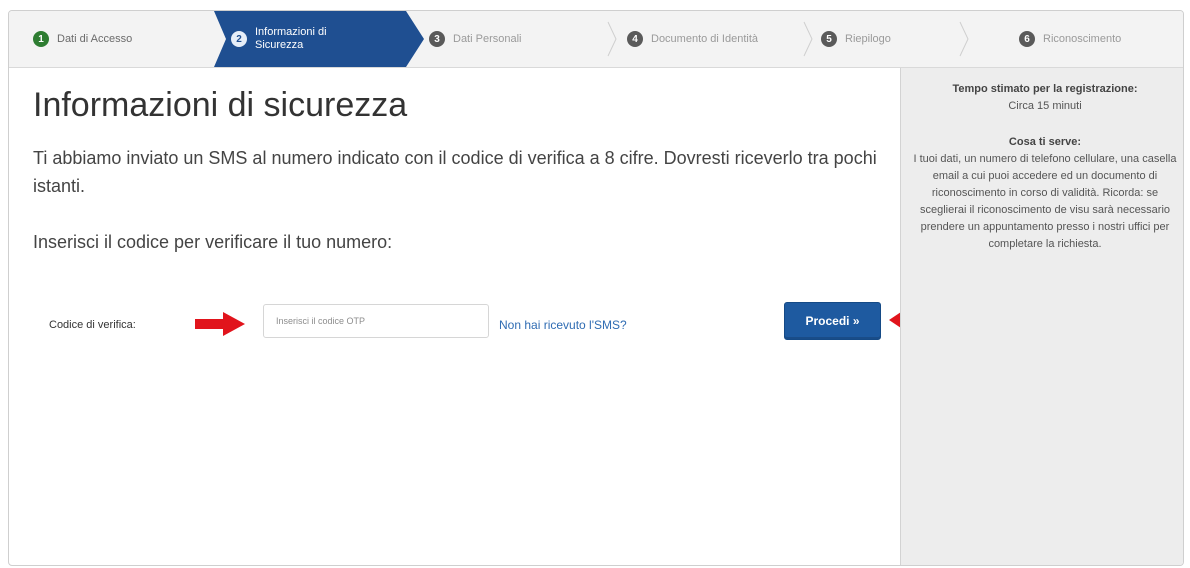  What do you see at coordinates (220, 324) in the screenshot?
I see `arrow-right-icon` at bounding box center [220, 324].